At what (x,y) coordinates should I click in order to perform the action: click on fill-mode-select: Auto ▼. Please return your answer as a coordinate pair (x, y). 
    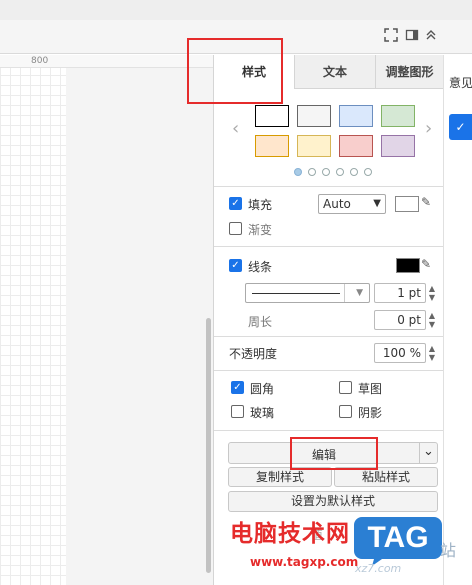
    Looking at the image, I should click on (352, 204).